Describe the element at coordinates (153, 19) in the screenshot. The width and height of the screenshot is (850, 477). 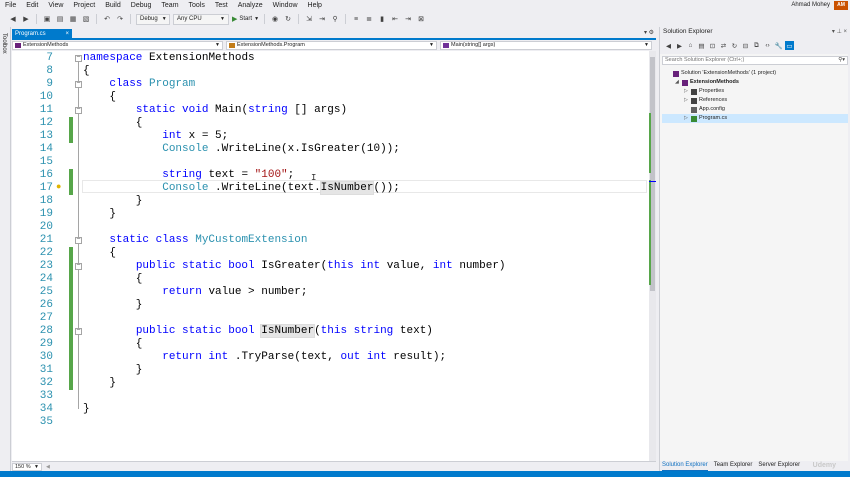
I see `configuration-select: Debug ▼` at that location.